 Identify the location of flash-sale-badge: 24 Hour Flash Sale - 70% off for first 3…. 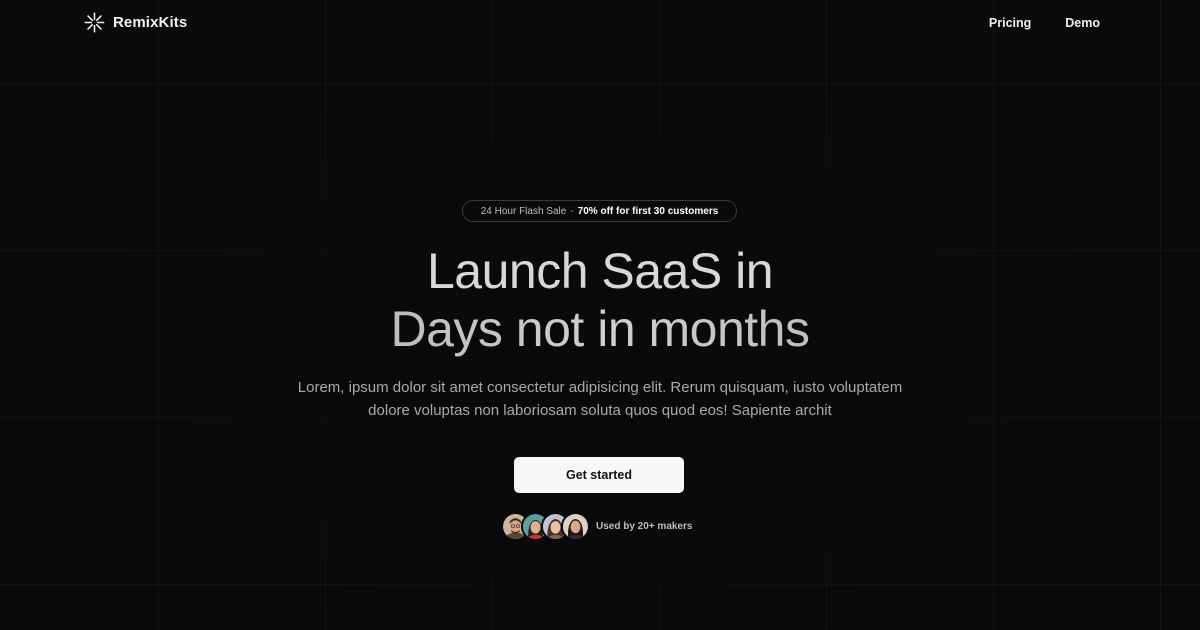
(599, 211).